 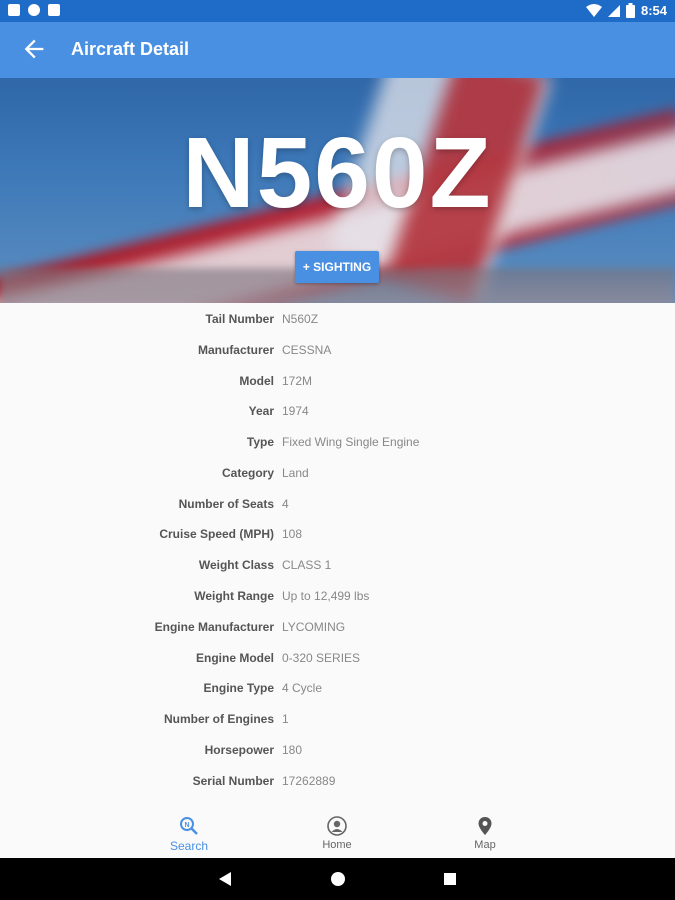 What do you see at coordinates (337, 687) in the screenshot?
I see `detail-row-engine-type: Engine Type 4 Cycle` at bounding box center [337, 687].